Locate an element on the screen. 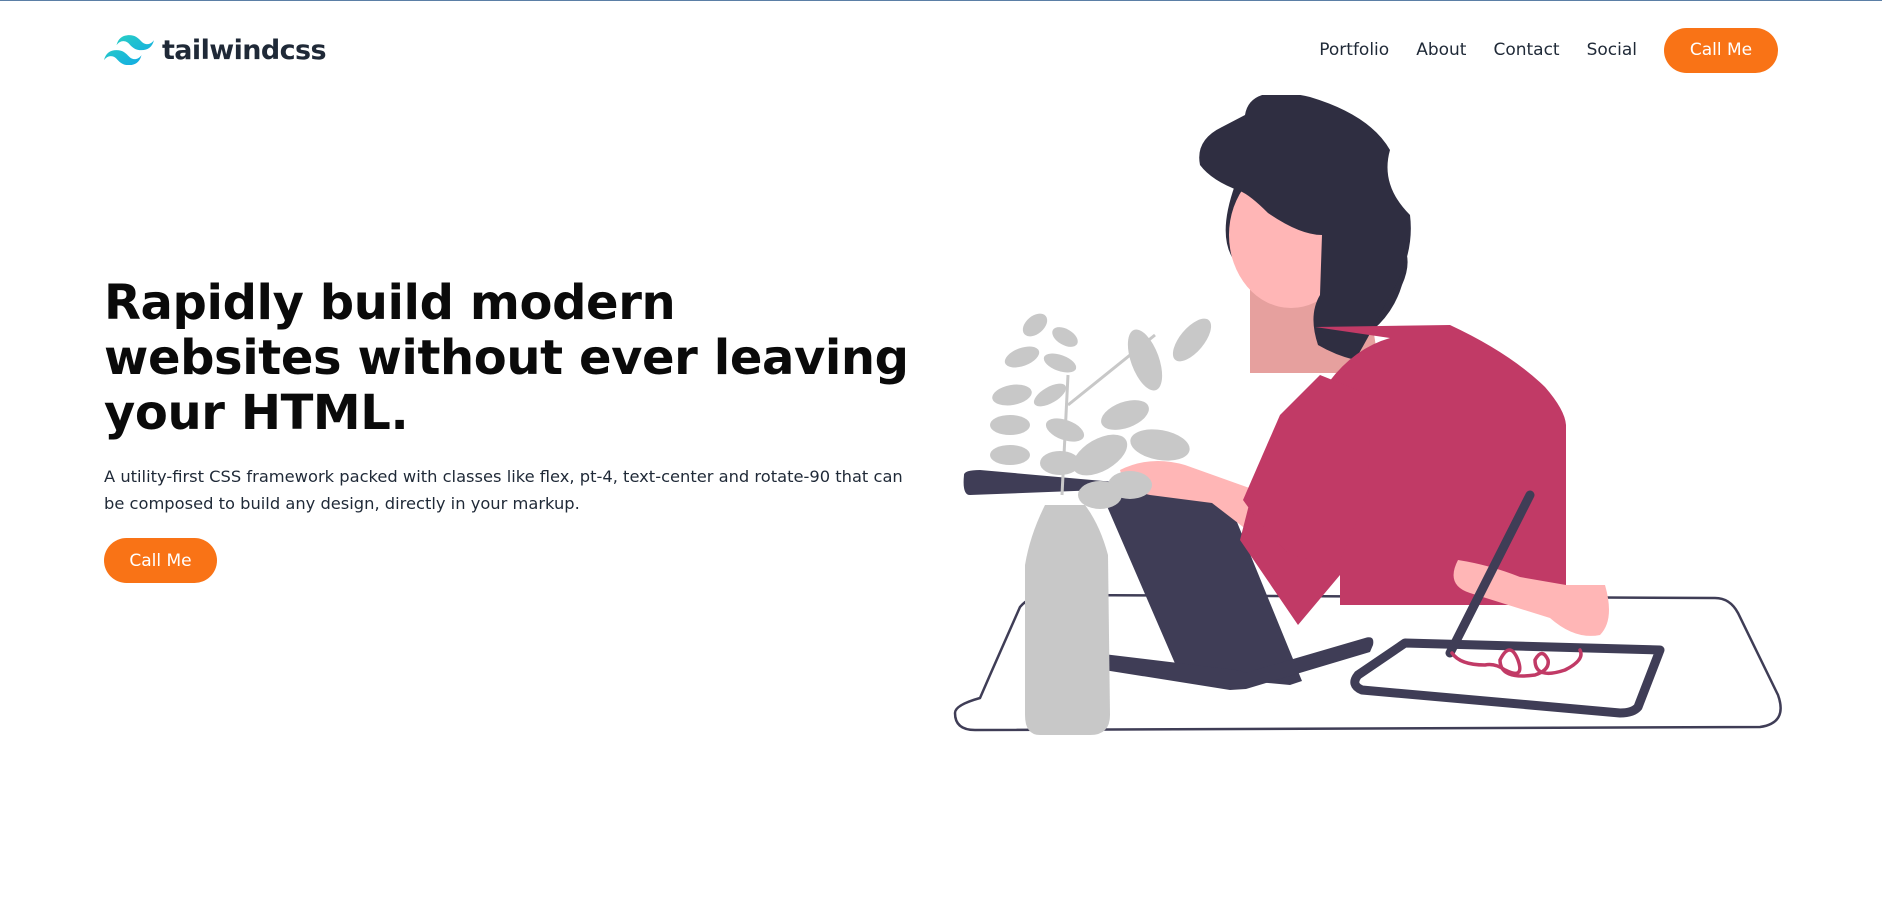  nav-link-social: Social is located at coordinates (1612, 50).